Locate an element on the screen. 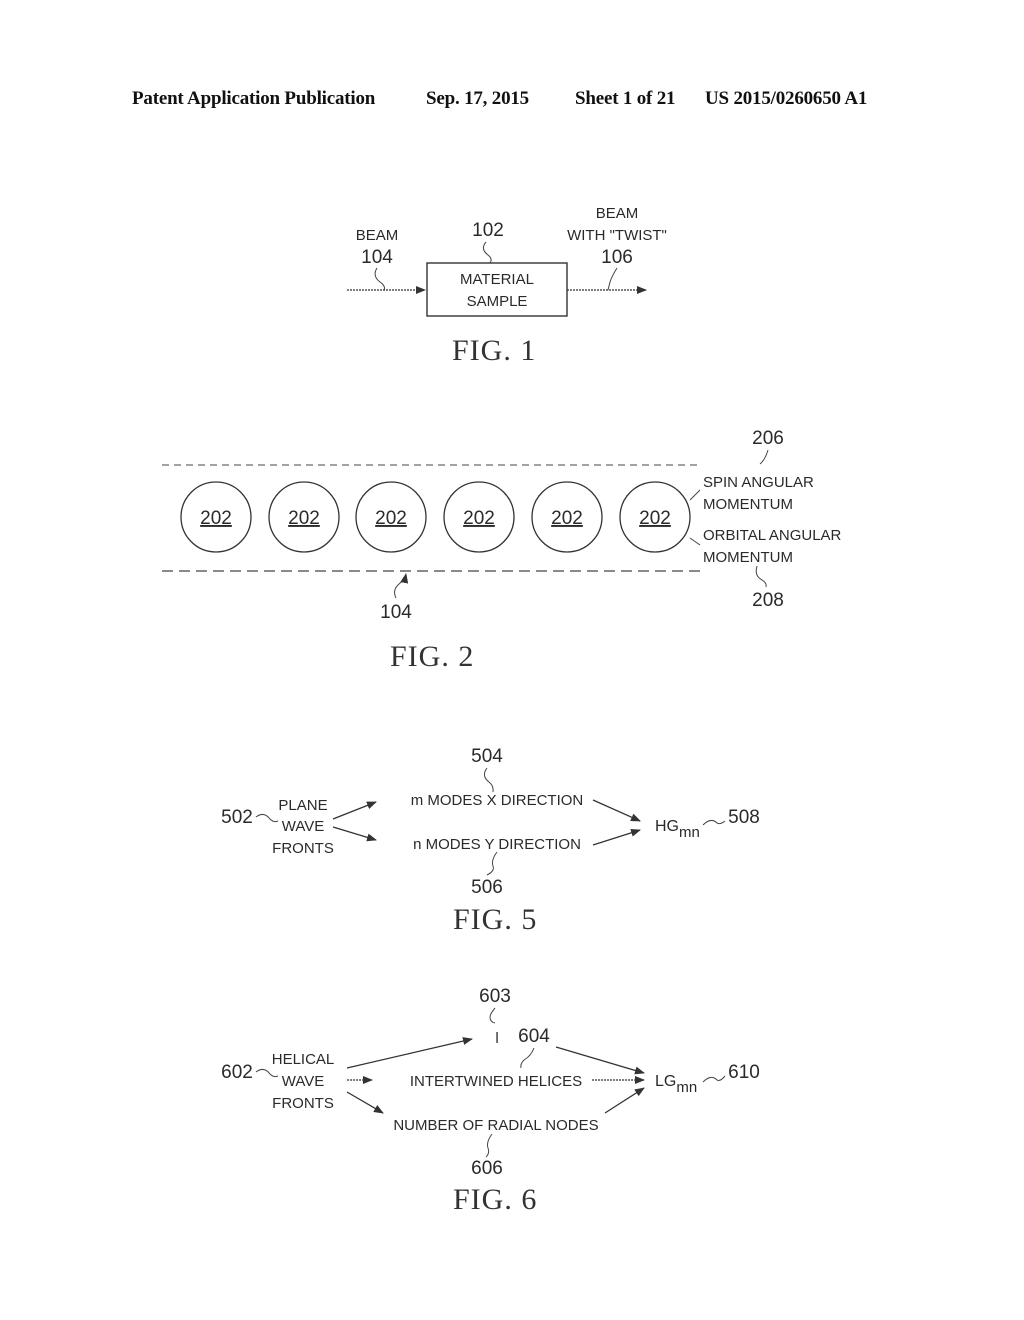 Image resolution: width=1024 pixels, height=1320 pixels. fig6-source-line1: HELICAL is located at coordinates (303, 1059).